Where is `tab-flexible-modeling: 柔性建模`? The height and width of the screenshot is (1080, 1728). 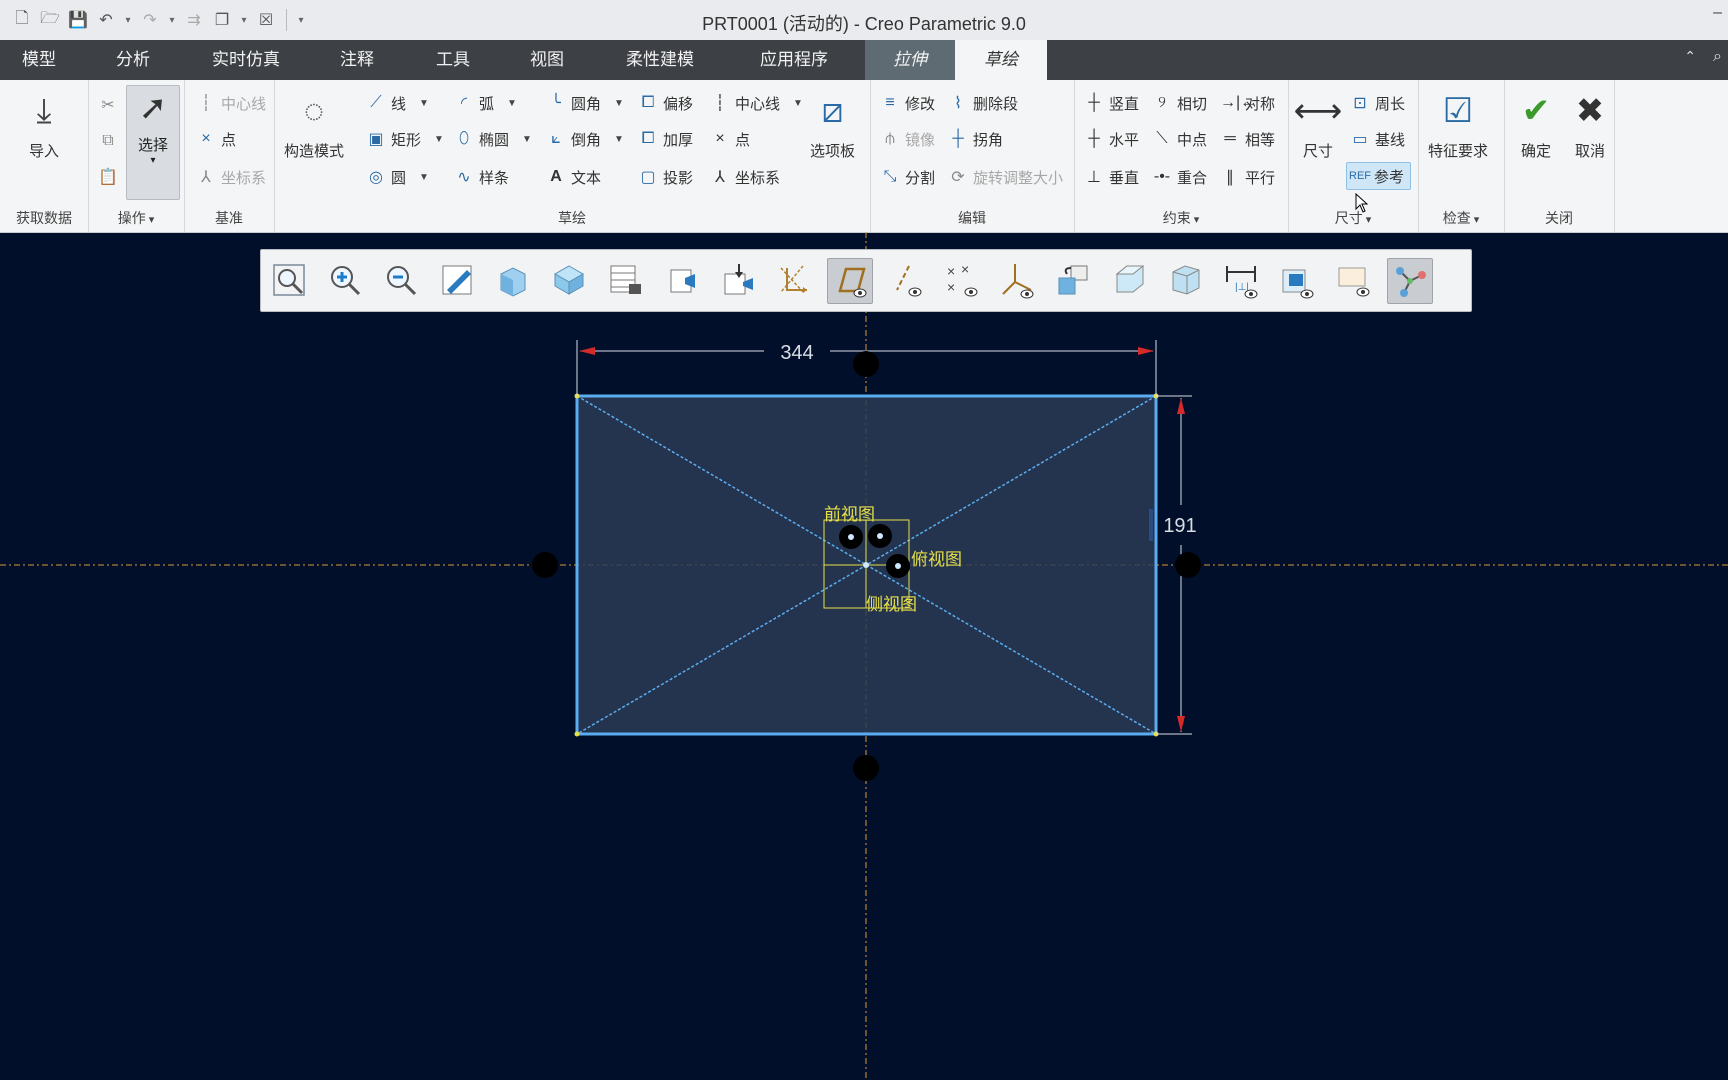 tab-flexible-modeling: 柔性建模 is located at coordinates (660, 60).